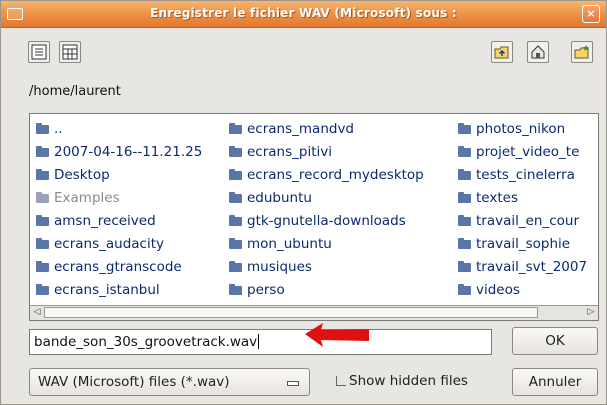  I want to click on filename-input: bande_son_30s_groovetrack.wav, so click(260, 342).